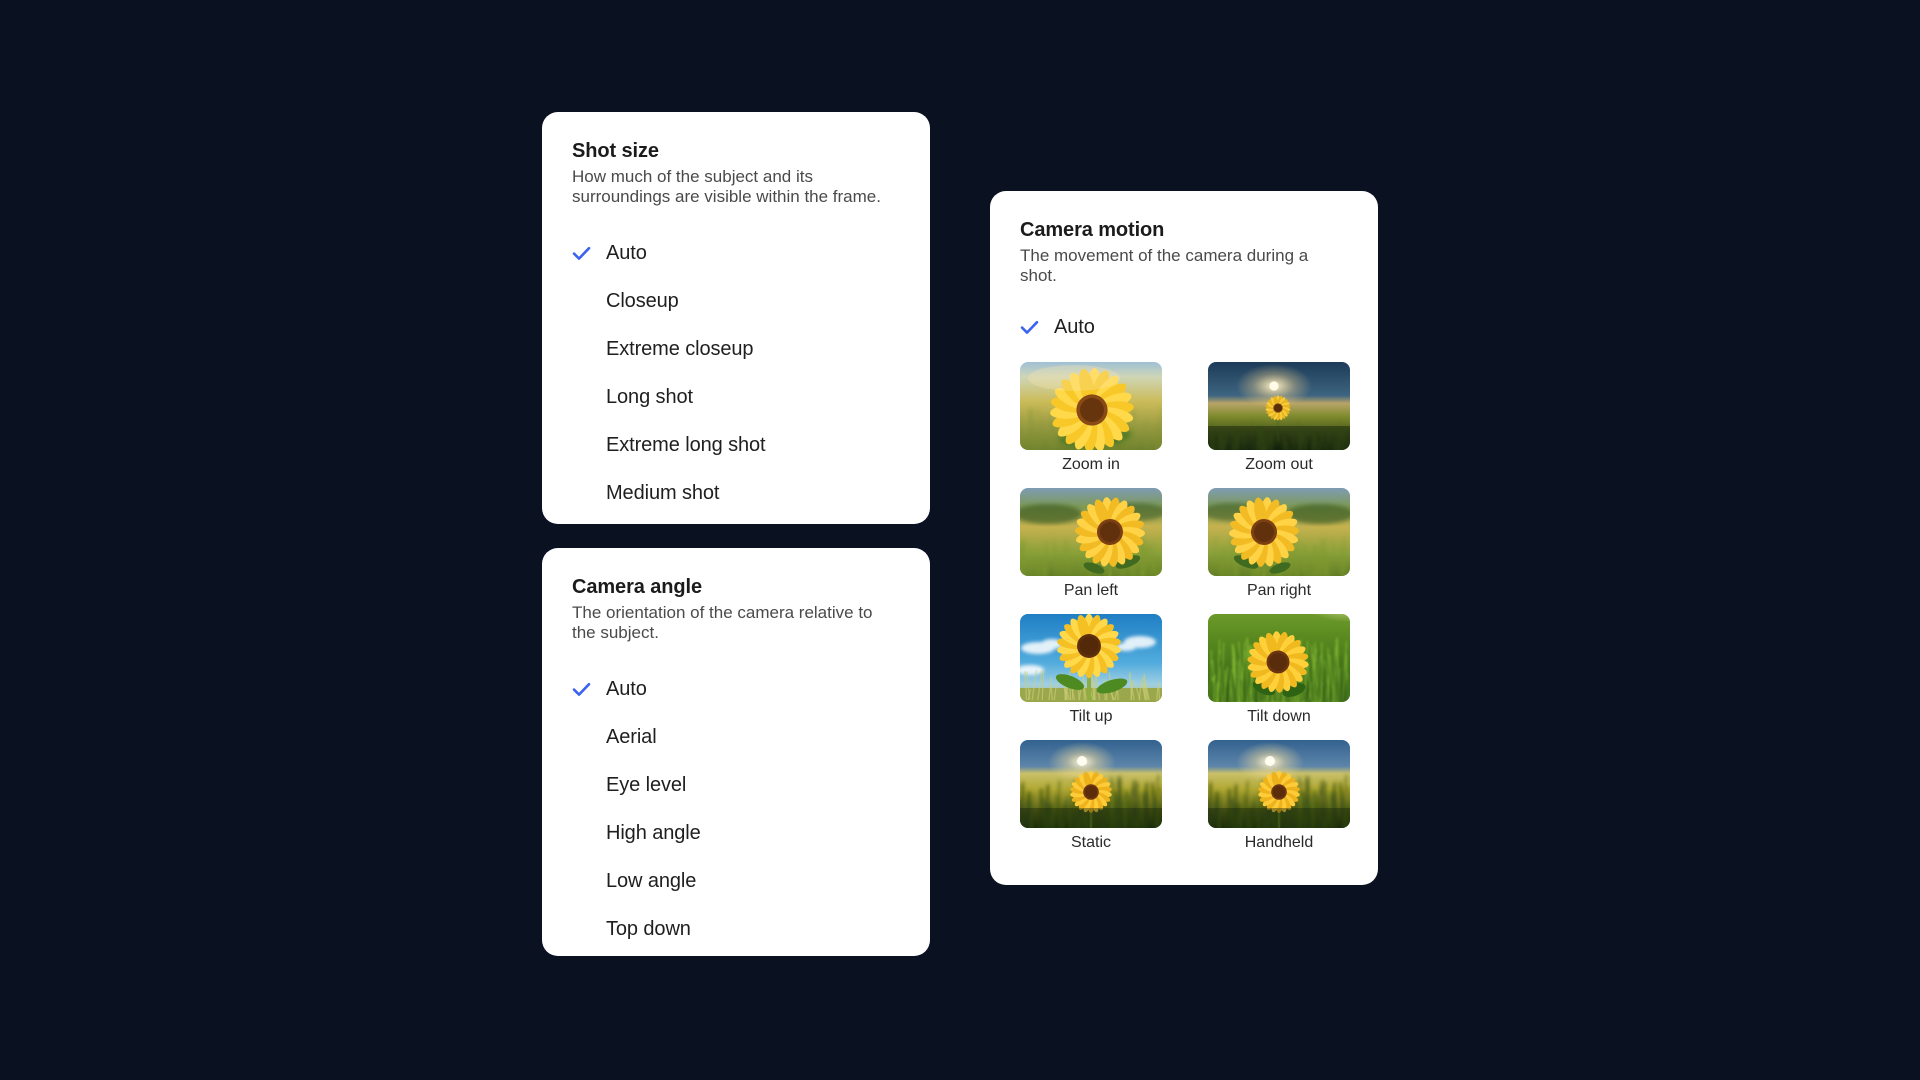  What do you see at coordinates (1074, 326) in the screenshot?
I see `camera-motion-auto-label: Auto` at bounding box center [1074, 326].